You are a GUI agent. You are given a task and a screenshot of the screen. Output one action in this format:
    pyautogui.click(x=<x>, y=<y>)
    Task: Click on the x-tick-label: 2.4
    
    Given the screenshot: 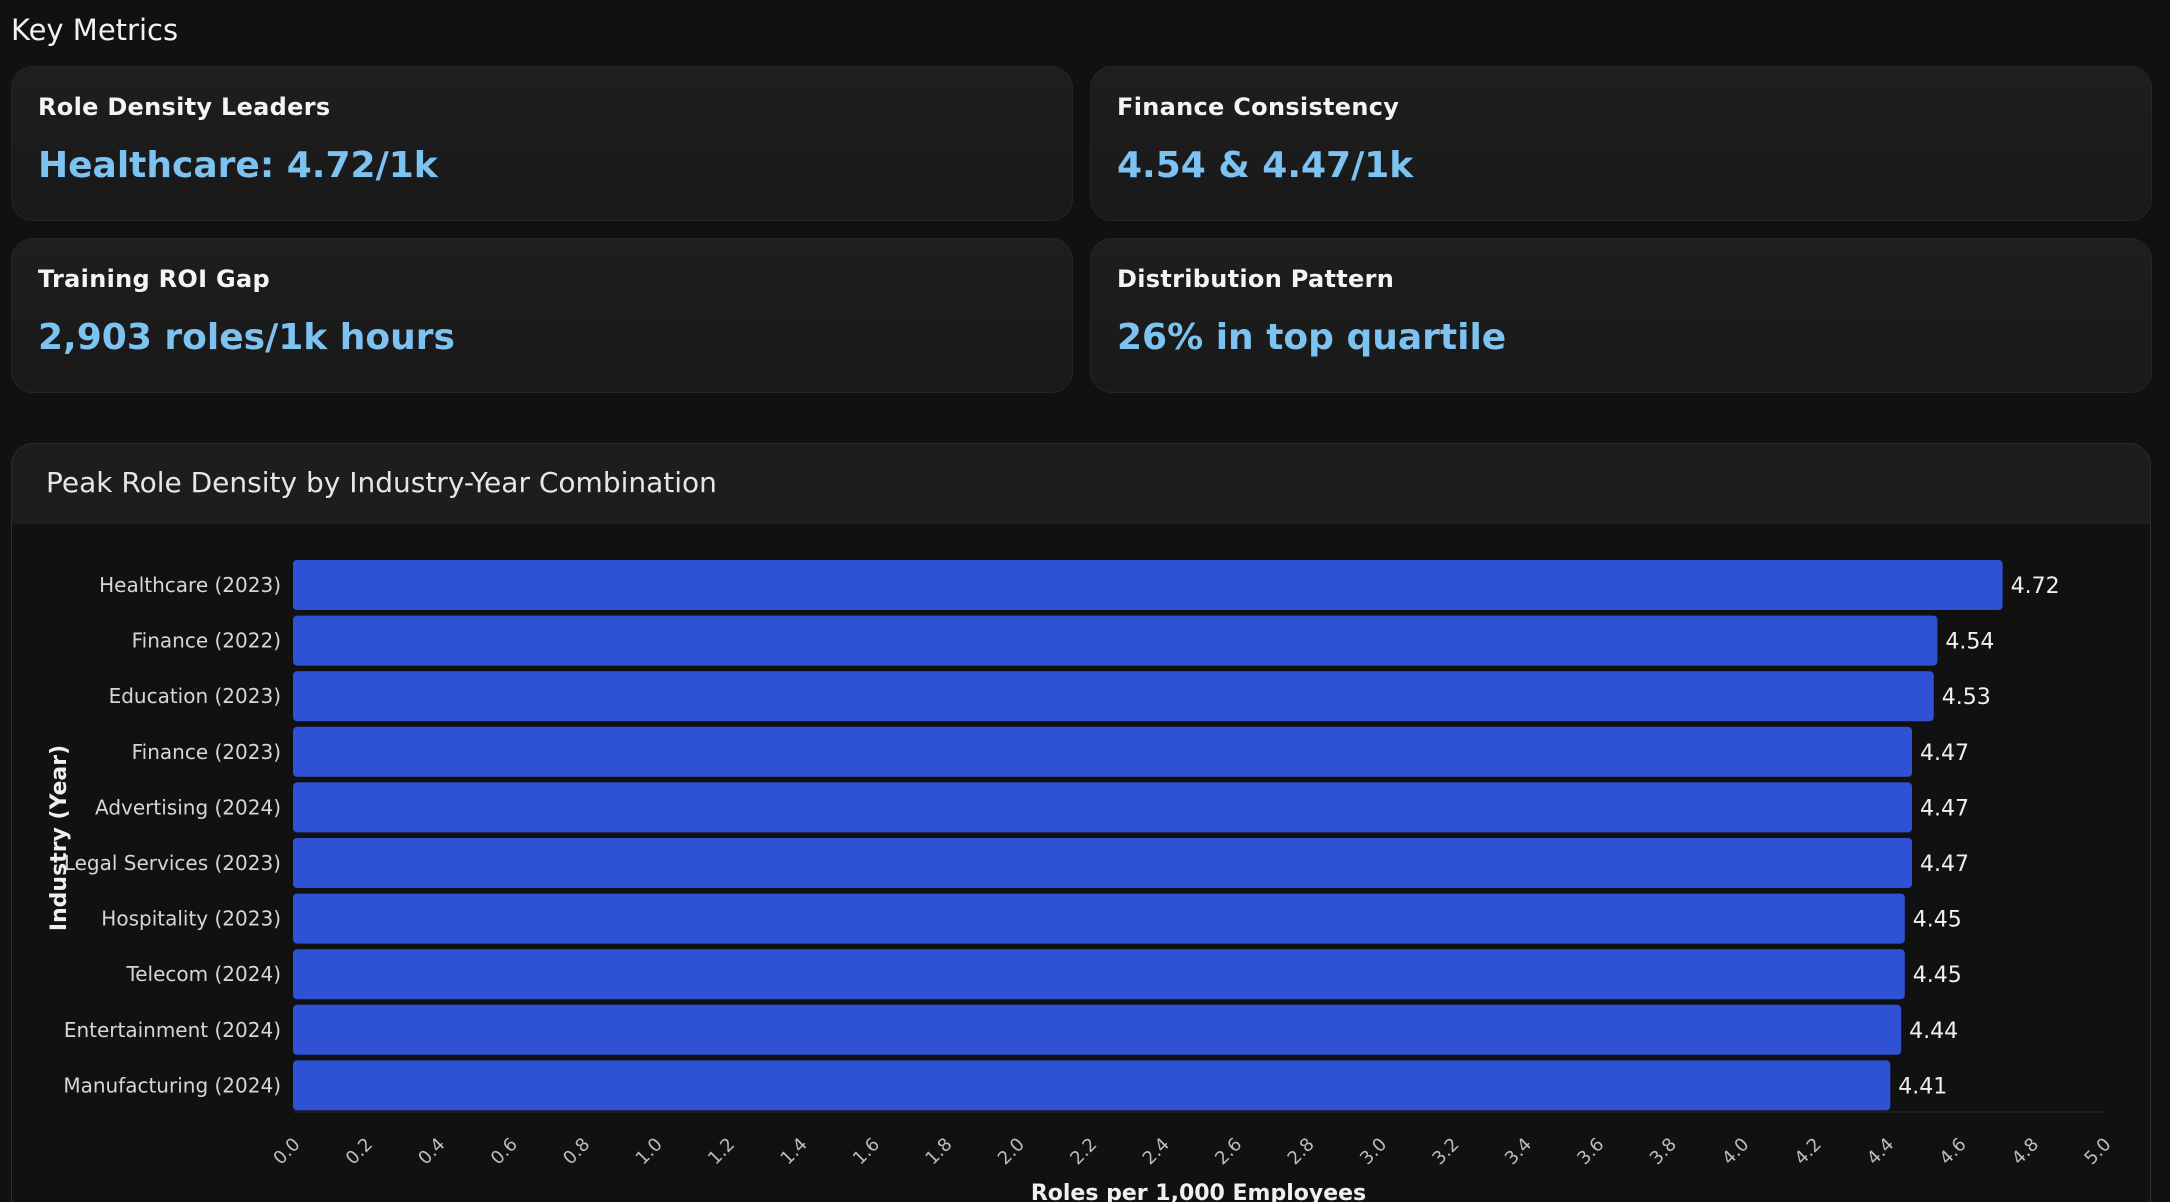 What is the action you would take?
    pyautogui.click(x=1156, y=1151)
    